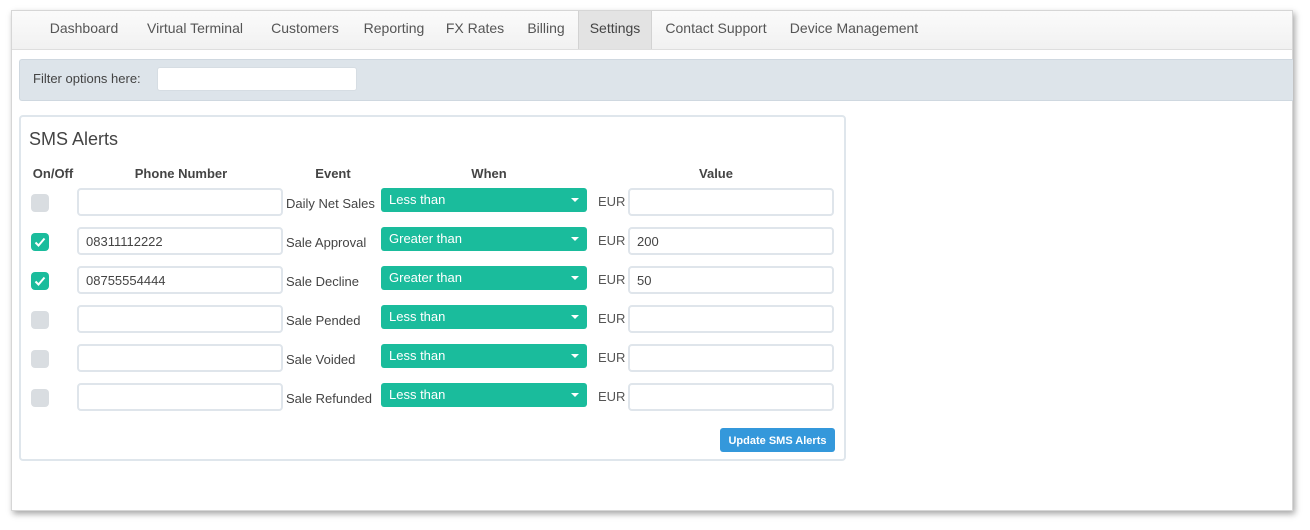 This screenshot has height=530, width=1310. What do you see at coordinates (489, 173) in the screenshot?
I see `col-when: When` at bounding box center [489, 173].